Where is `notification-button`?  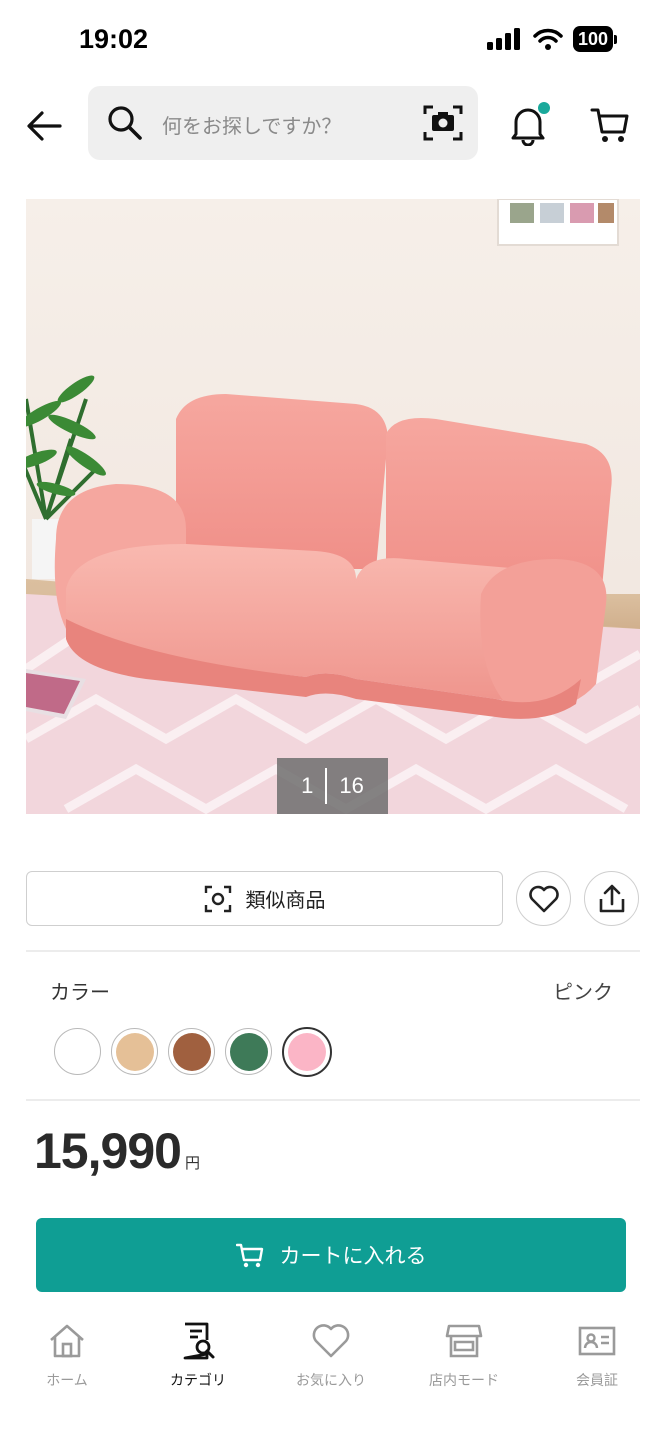 notification-button is located at coordinates (530, 124).